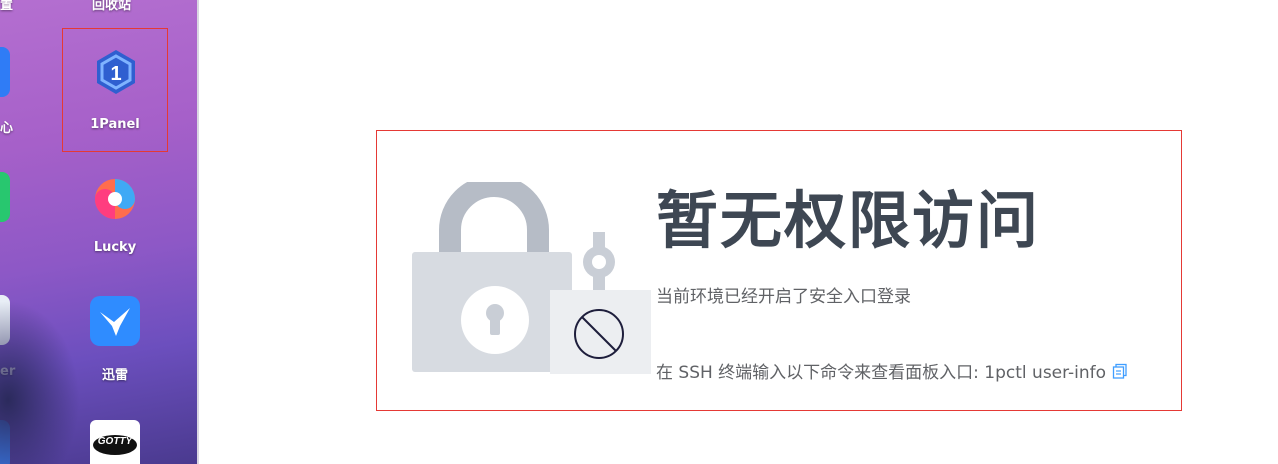  What do you see at coordinates (198, 232) in the screenshot?
I see `window-divider` at bounding box center [198, 232].